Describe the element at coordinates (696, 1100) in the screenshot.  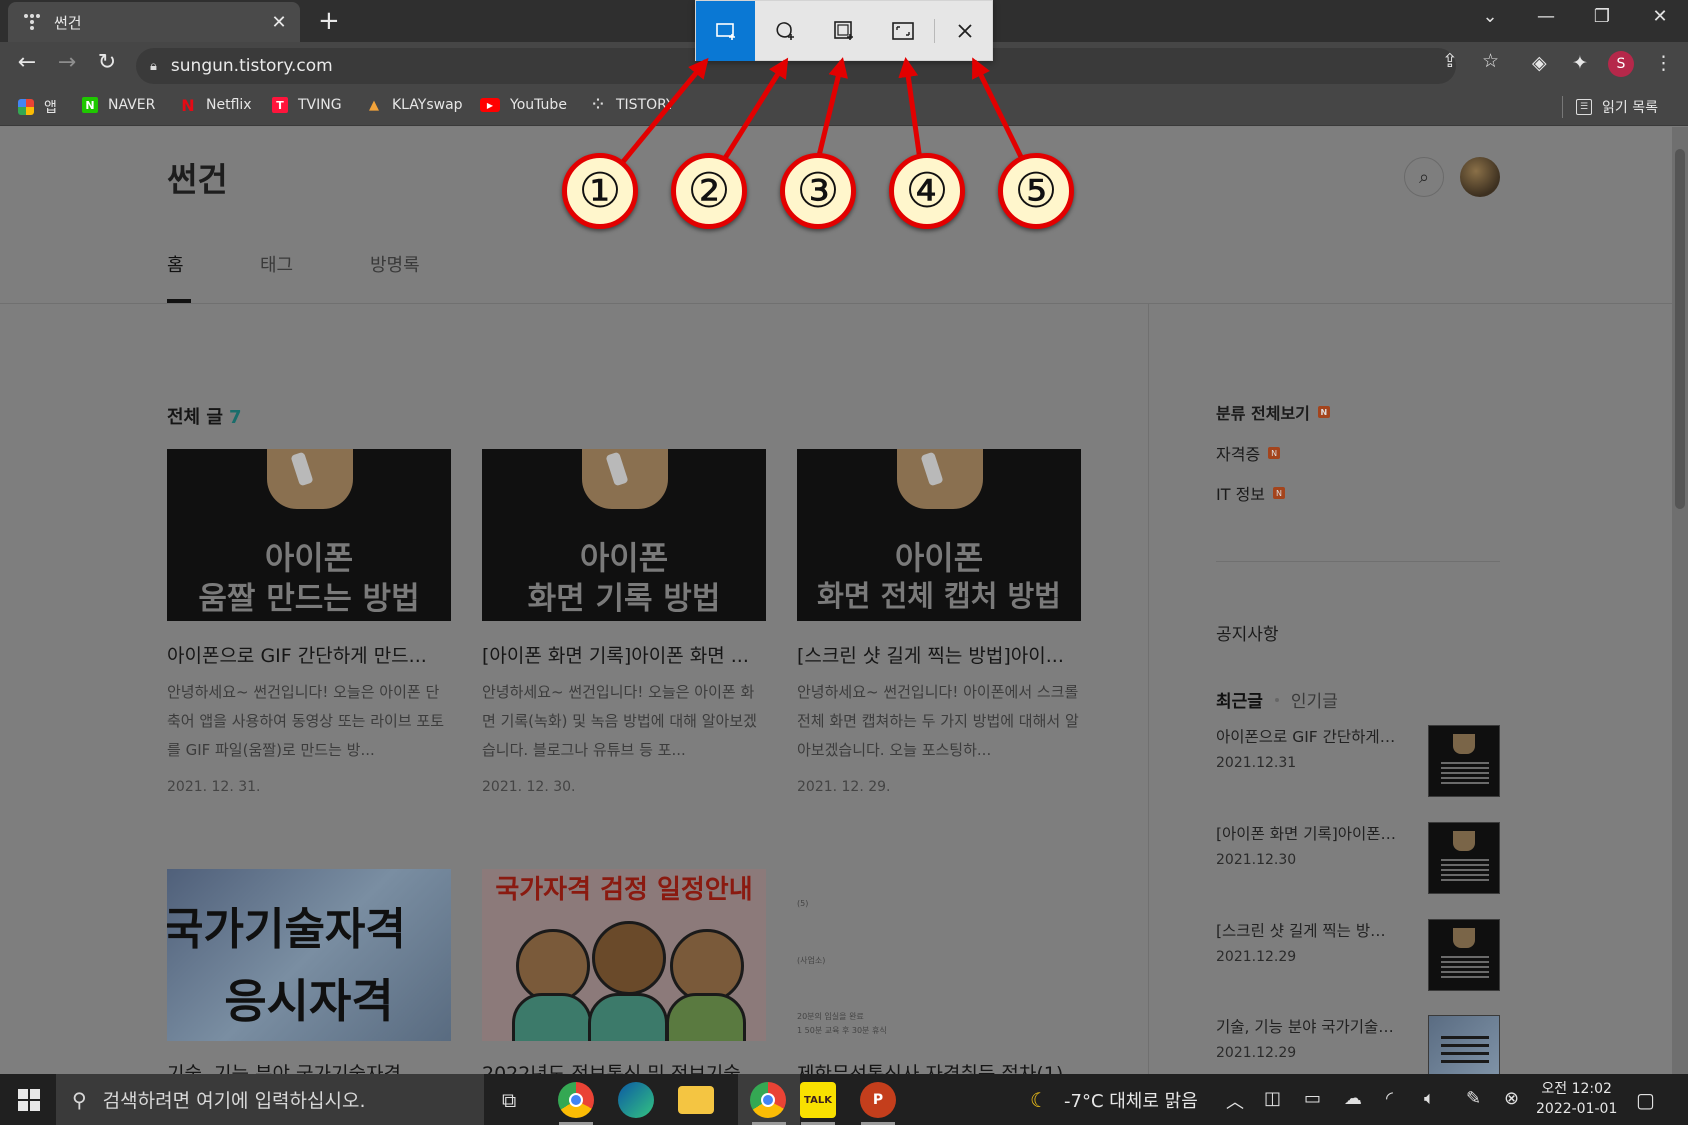
I see `file-explorer-icon` at that location.